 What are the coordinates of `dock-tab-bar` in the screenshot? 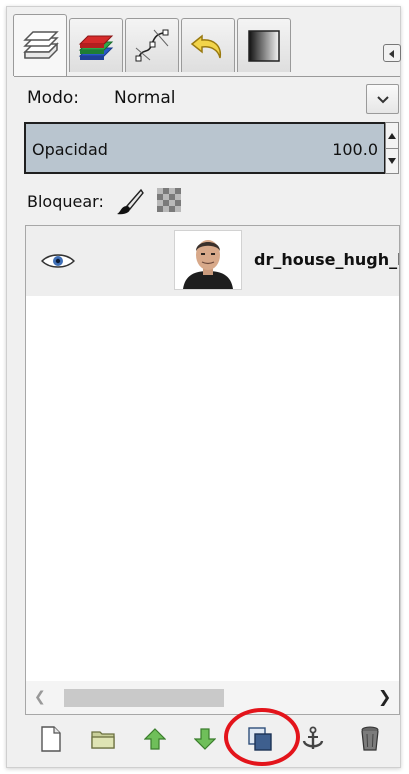 It's located at (207, 46).